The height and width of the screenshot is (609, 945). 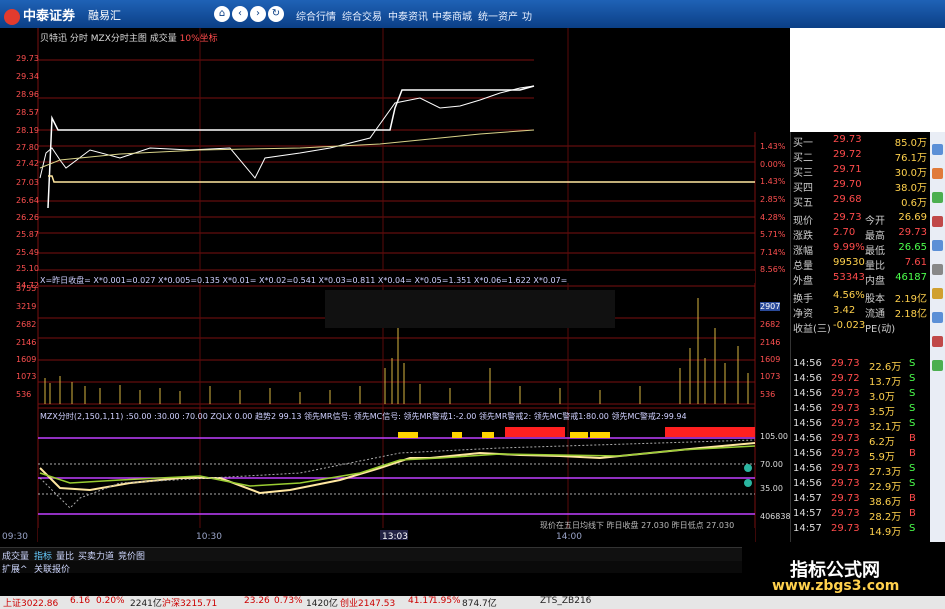 What do you see at coordinates (860, 312) in the screenshot?
I see `stat-row: 净资 3.42 流通 2.18亿` at bounding box center [860, 312].